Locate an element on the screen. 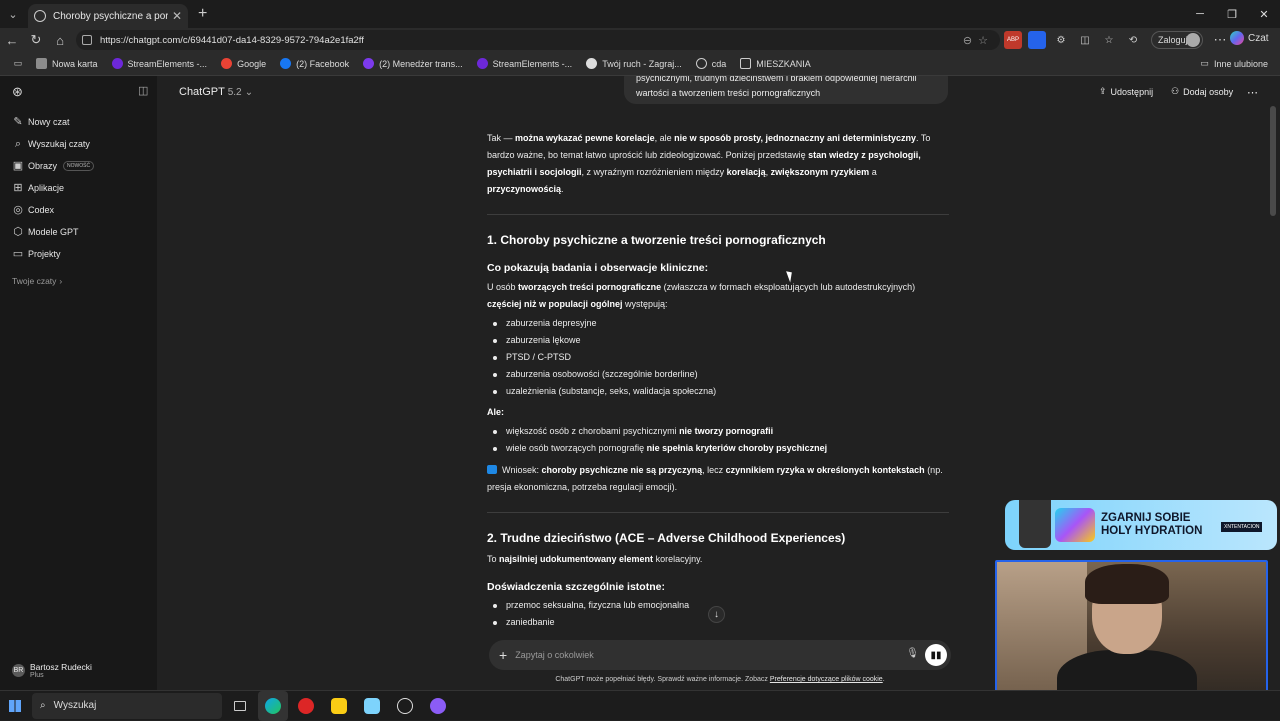 This screenshot has width=1280, height=721. tab-list-dropdown-icon: ⌄ is located at coordinates (13, 14).